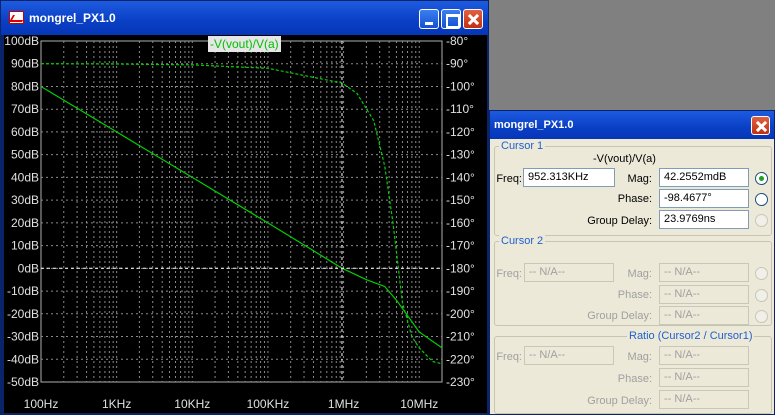 The width and height of the screenshot is (775, 415). What do you see at coordinates (460, 337) in the screenshot?
I see `y-right-tick-label: -210°` at bounding box center [460, 337].